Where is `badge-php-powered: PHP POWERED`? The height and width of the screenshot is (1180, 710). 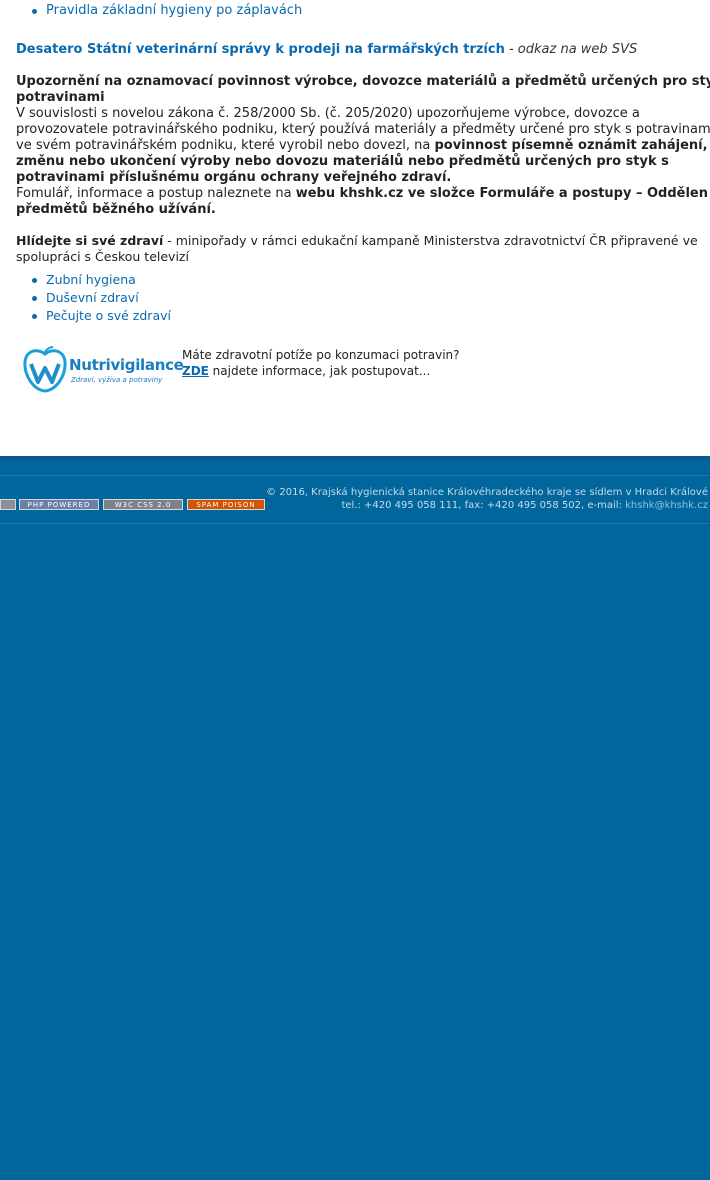 badge-php-powered: PHP POWERED is located at coordinates (59, 504).